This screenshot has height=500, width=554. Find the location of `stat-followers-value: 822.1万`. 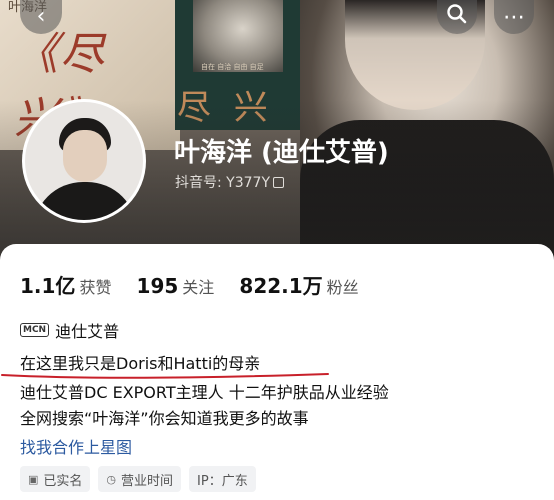

stat-followers-value: 822.1万 is located at coordinates (281, 286).